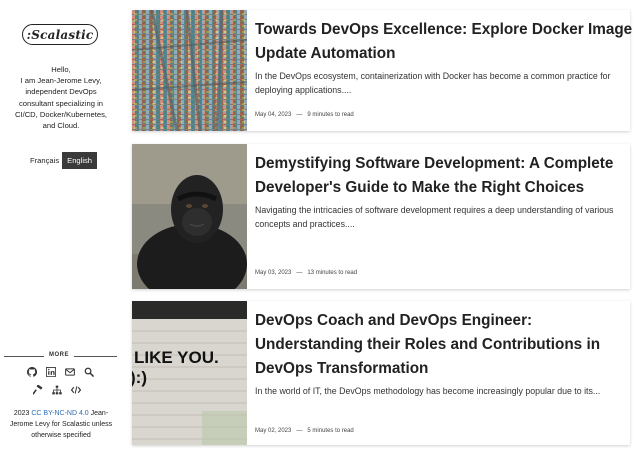 This screenshot has width=640, height=454. What do you see at coordinates (60, 372) in the screenshot?
I see `social-icons-row` at bounding box center [60, 372].